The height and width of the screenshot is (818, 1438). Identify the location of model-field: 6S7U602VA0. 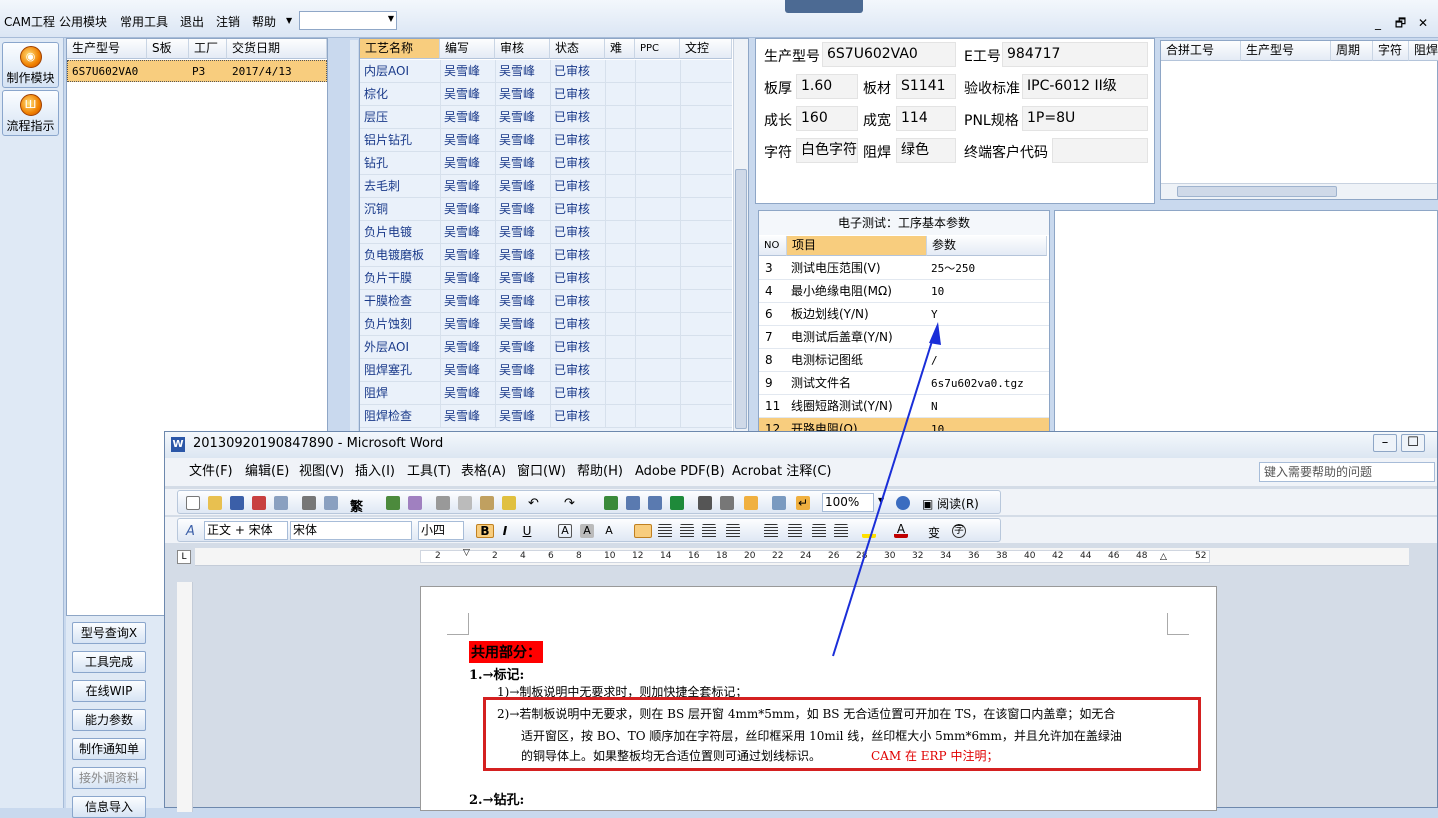
(889, 54).